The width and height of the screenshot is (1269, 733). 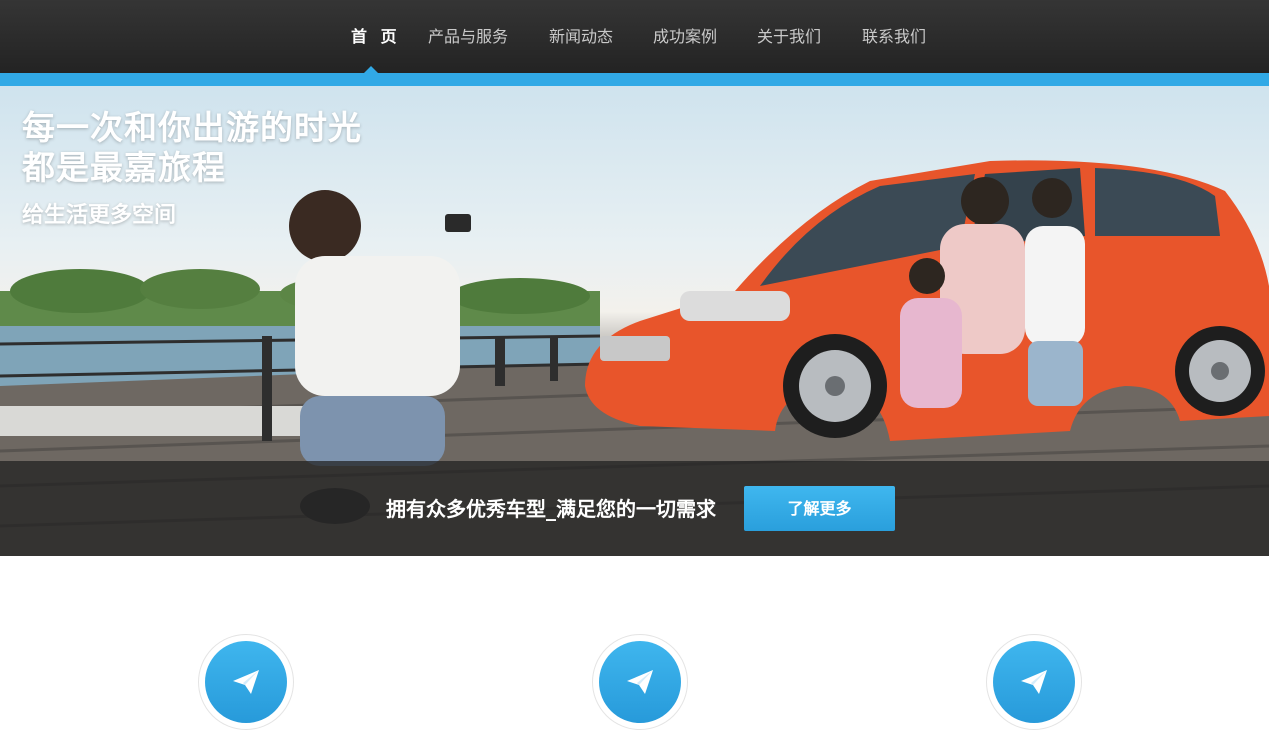 I want to click on learn-more-button: 了解更多, so click(x=819, y=508).